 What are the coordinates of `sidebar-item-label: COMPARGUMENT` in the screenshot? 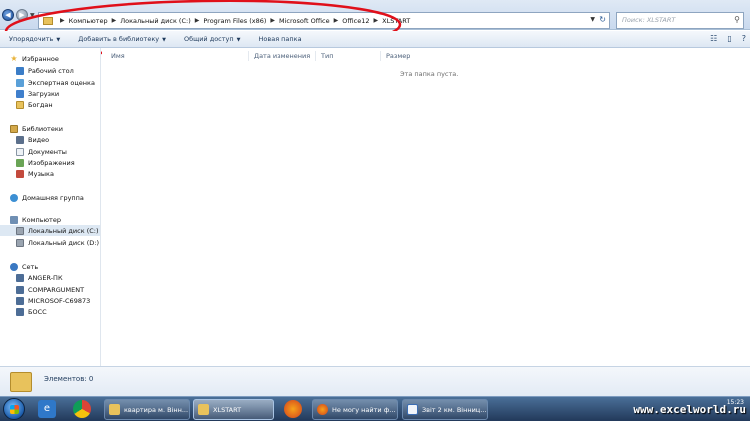 It's located at (56, 289).